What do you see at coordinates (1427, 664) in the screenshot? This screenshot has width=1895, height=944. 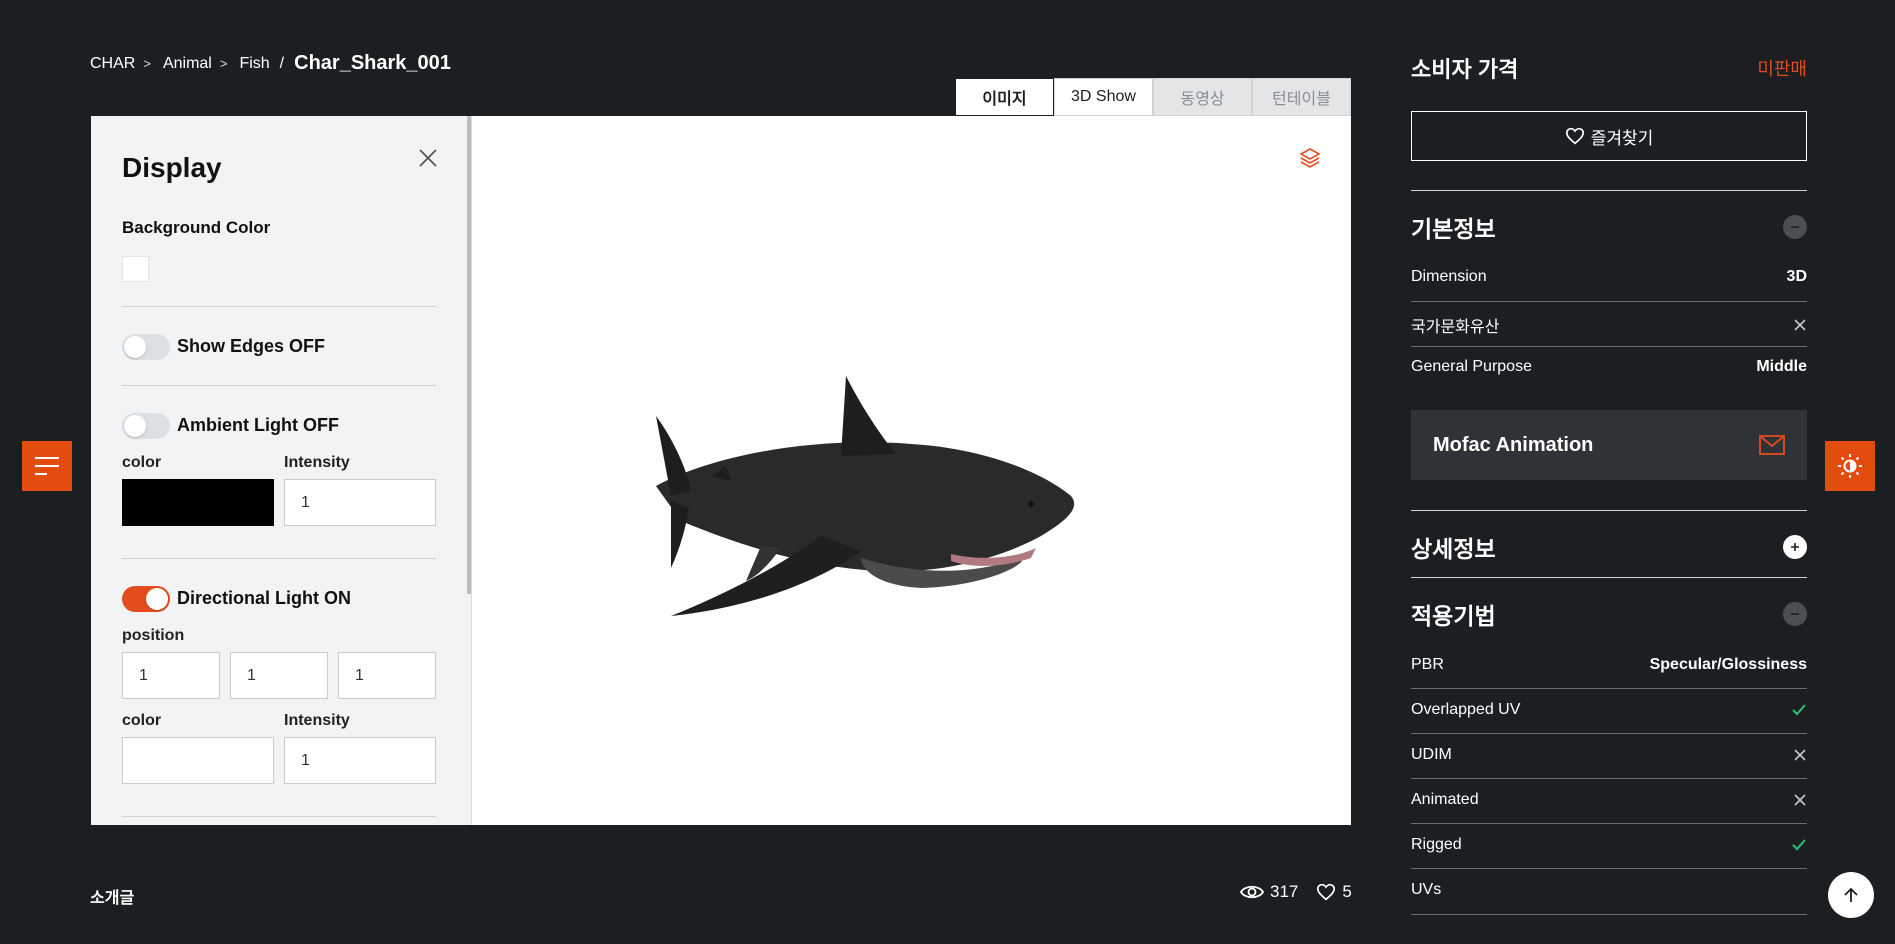 I see `technique-label: PBR` at bounding box center [1427, 664].